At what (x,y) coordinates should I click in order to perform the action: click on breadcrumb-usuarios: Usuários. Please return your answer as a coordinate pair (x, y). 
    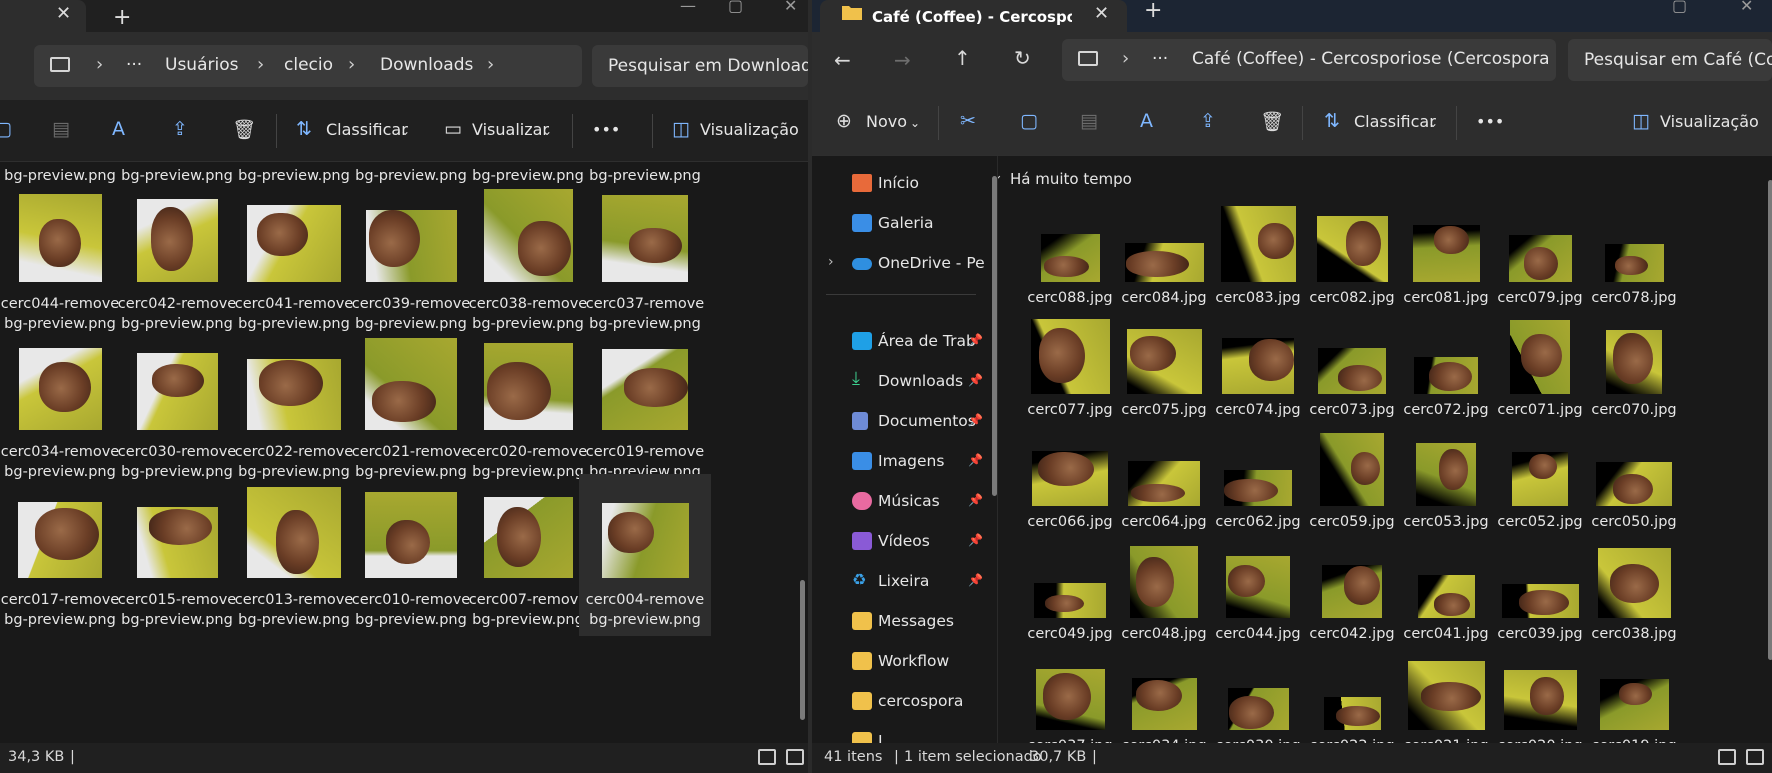
    Looking at the image, I should click on (201, 65).